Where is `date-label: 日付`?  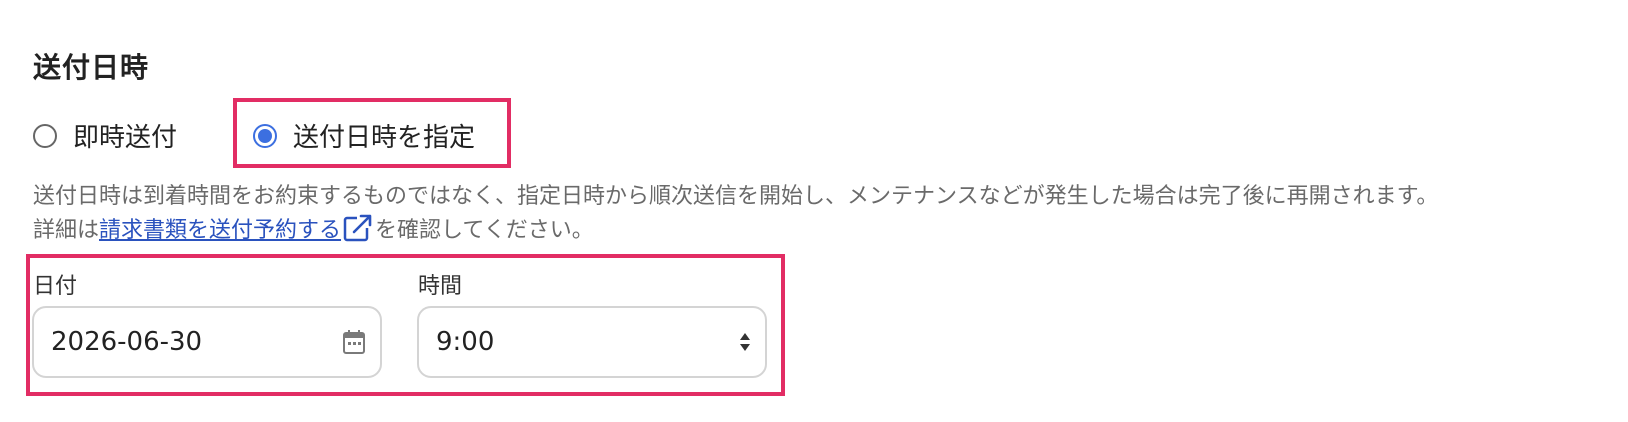
date-label: 日付 is located at coordinates (55, 286).